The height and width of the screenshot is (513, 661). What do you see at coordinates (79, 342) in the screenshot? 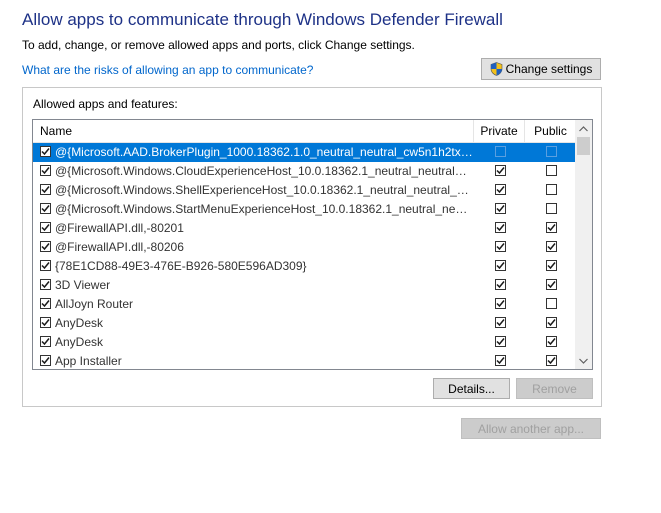
I see `app-name: AnyDesk` at bounding box center [79, 342].